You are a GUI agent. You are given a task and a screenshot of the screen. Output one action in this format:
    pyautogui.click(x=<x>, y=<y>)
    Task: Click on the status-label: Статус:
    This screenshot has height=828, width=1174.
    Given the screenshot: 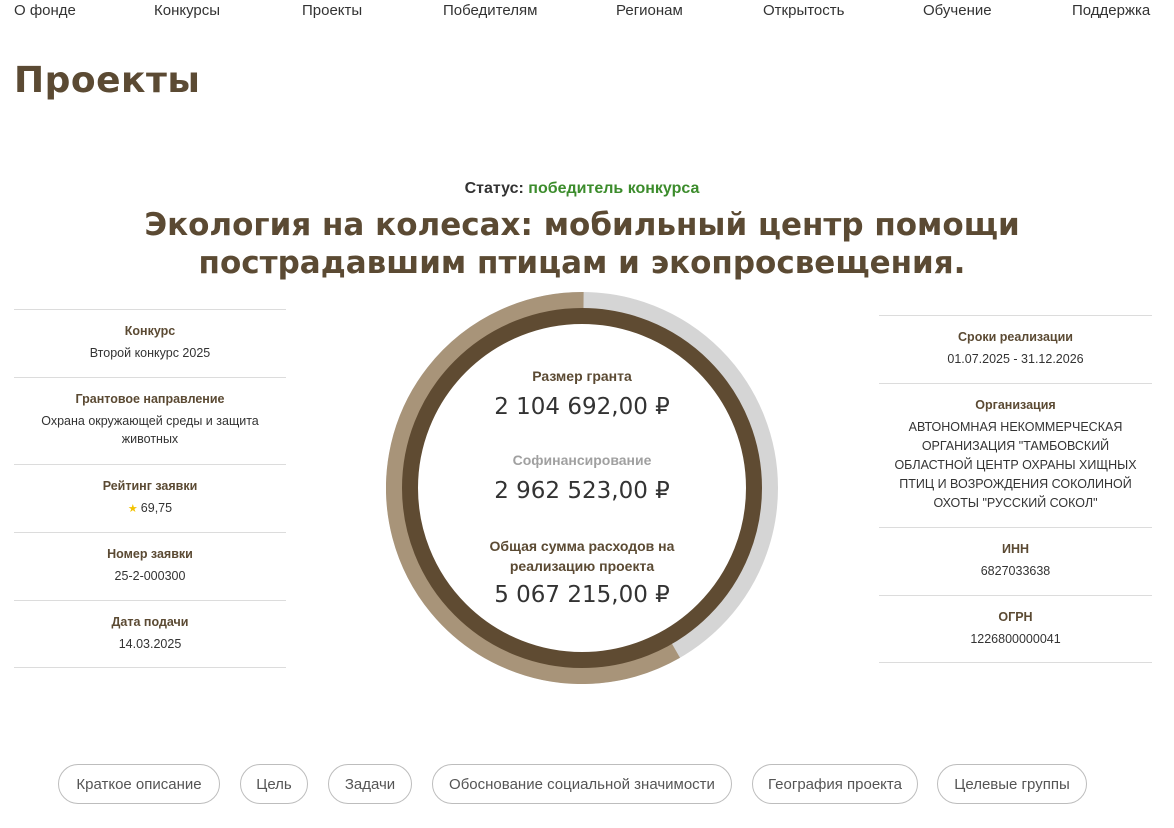 What is the action you would take?
    pyautogui.click(x=494, y=188)
    